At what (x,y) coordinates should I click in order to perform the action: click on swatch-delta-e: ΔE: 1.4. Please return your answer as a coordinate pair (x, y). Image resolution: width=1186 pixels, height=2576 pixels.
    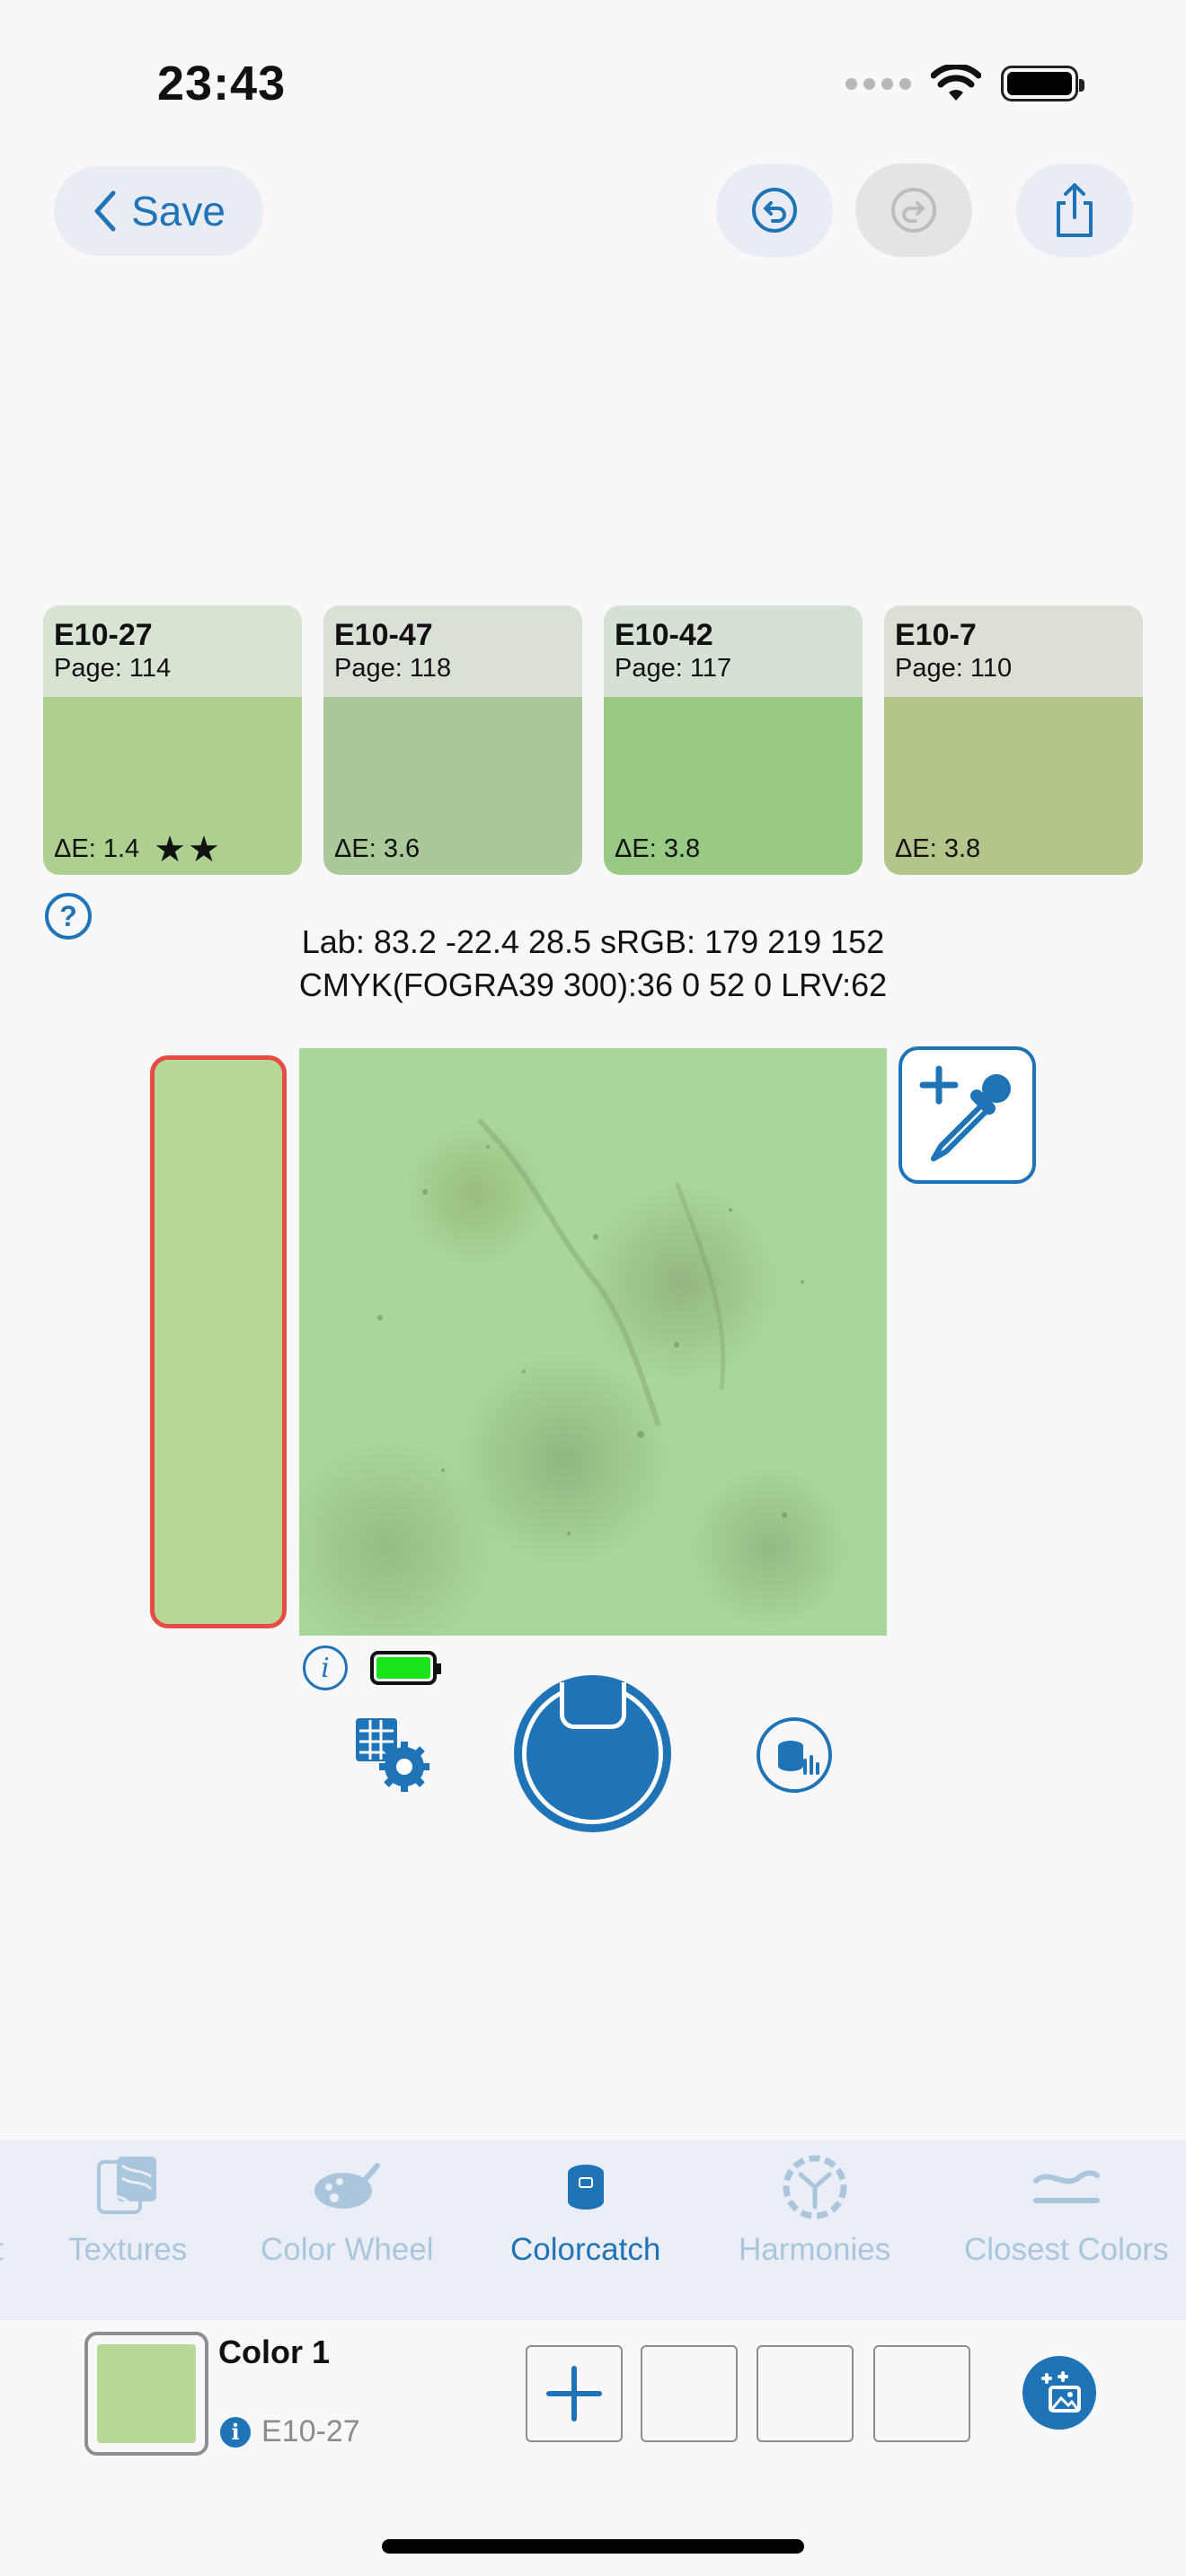
    Looking at the image, I should click on (97, 848).